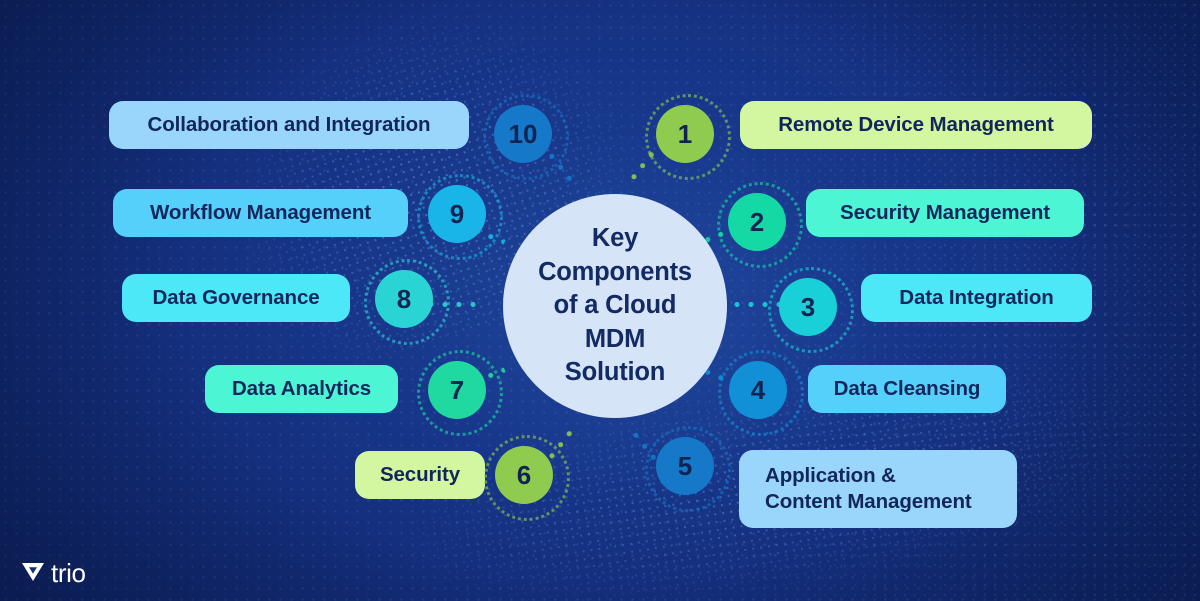 This screenshot has height=601, width=1200. I want to click on step-number-label: 9, so click(457, 213).